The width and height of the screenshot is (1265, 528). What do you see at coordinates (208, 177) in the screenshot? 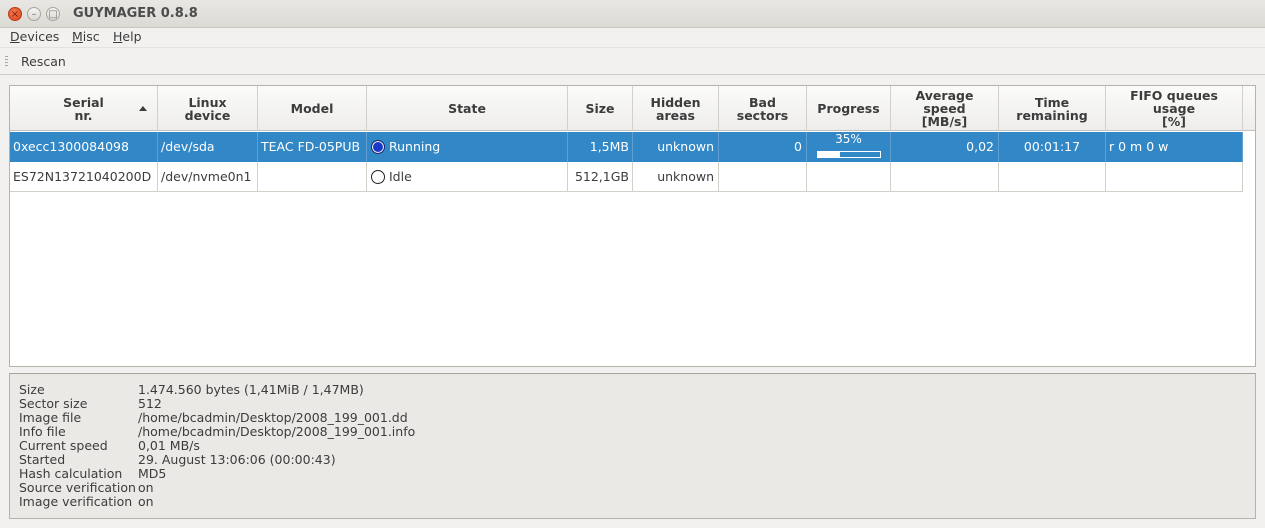
I see `cell-linux-device: /dev/nvme0n1` at bounding box center [208, 177].